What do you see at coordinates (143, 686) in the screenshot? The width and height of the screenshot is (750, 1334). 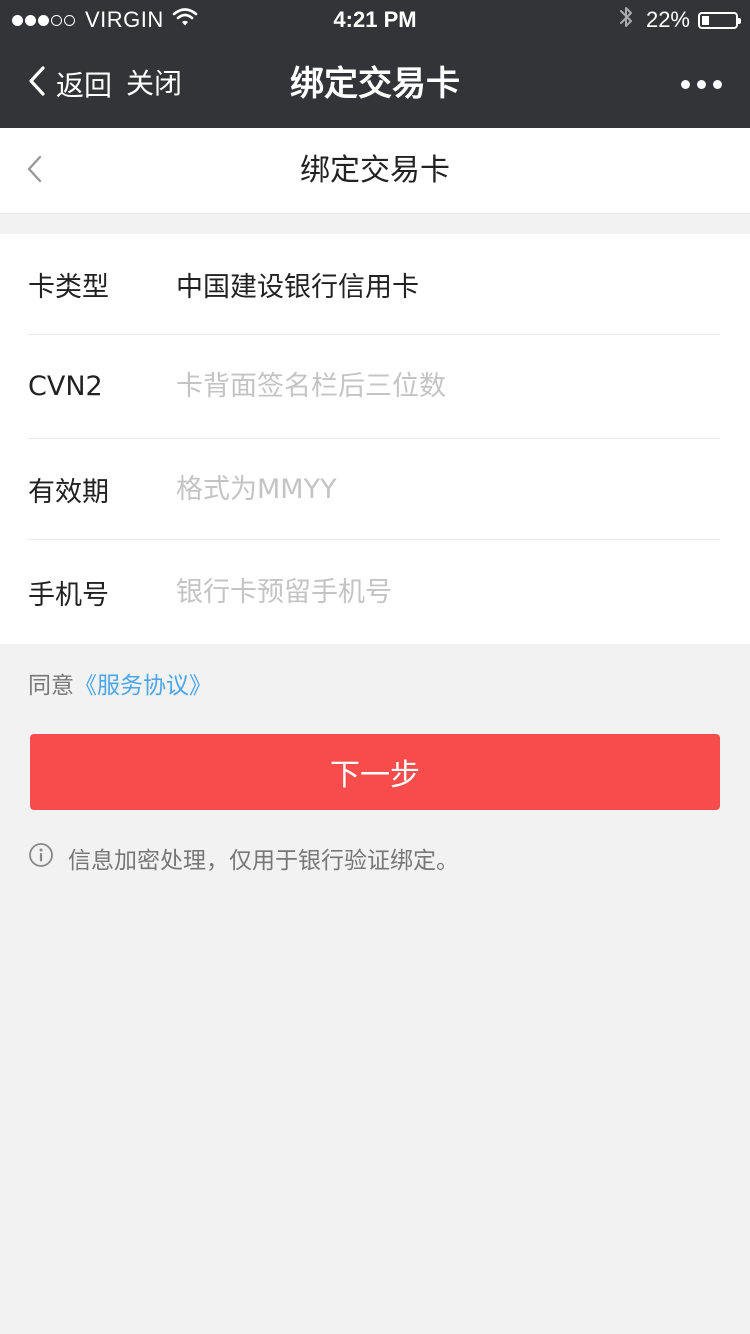 I see `service-agreement-link: 《服务协议》` at bounding box center [143, 686].